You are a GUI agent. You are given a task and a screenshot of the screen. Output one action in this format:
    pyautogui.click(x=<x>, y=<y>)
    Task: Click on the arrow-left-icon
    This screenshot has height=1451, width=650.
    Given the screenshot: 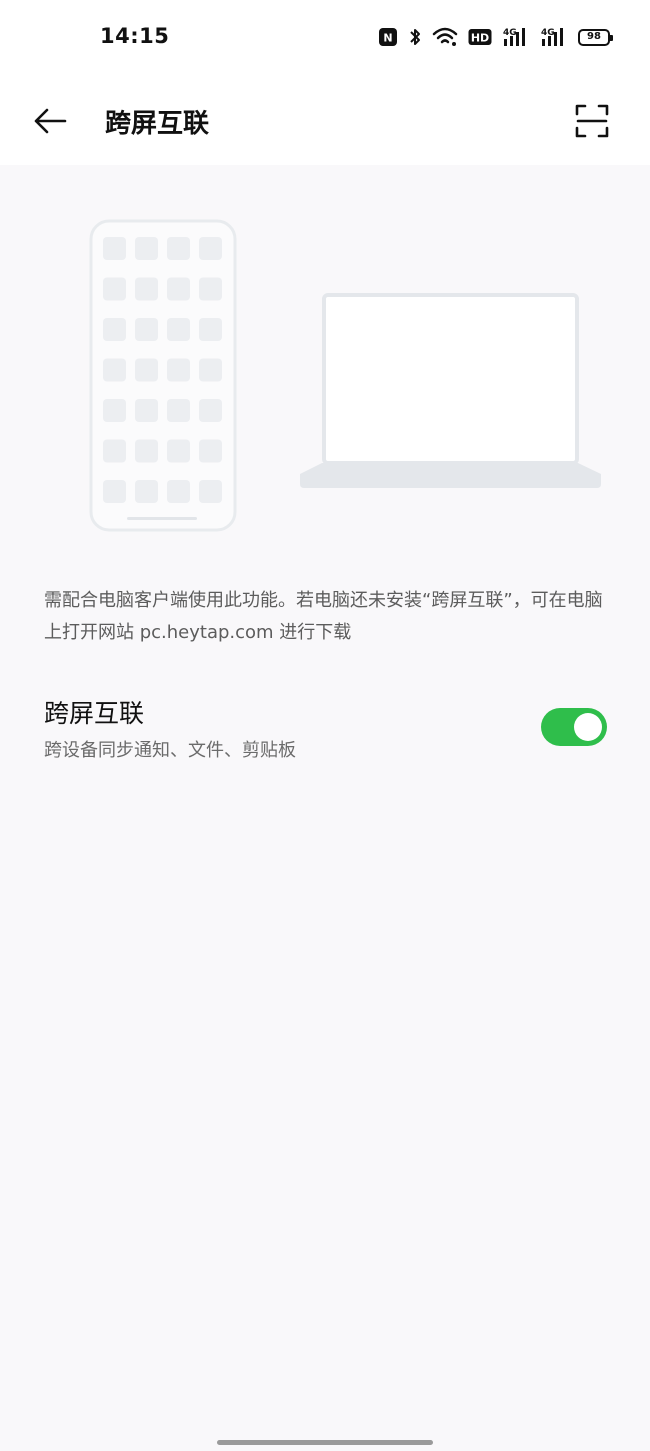 What is the action you would take?
    pyautogui.click(x=50, y=121)
    